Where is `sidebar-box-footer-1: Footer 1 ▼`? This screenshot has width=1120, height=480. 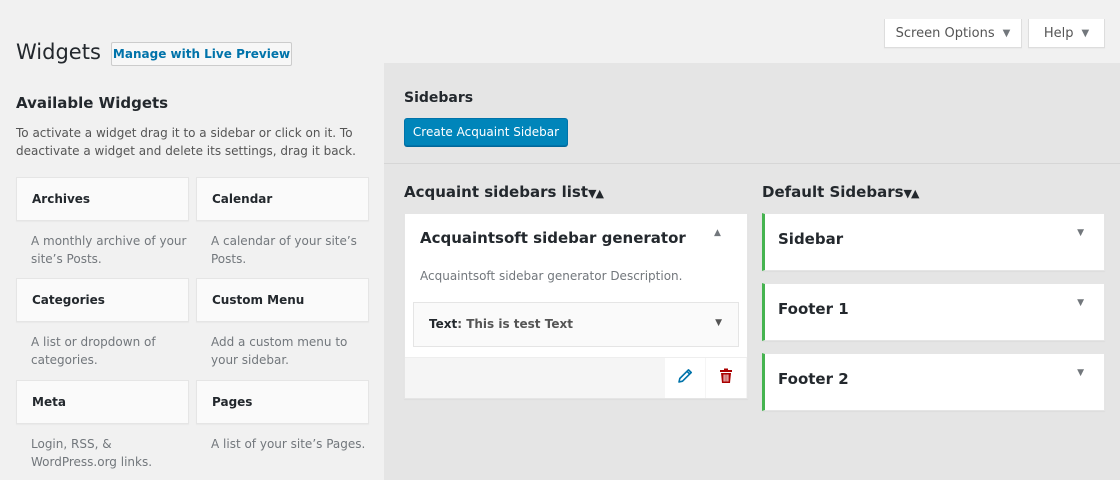
sidebar-box-footer-1: Footer 1 ▼ is located at coordinates (933, 312).